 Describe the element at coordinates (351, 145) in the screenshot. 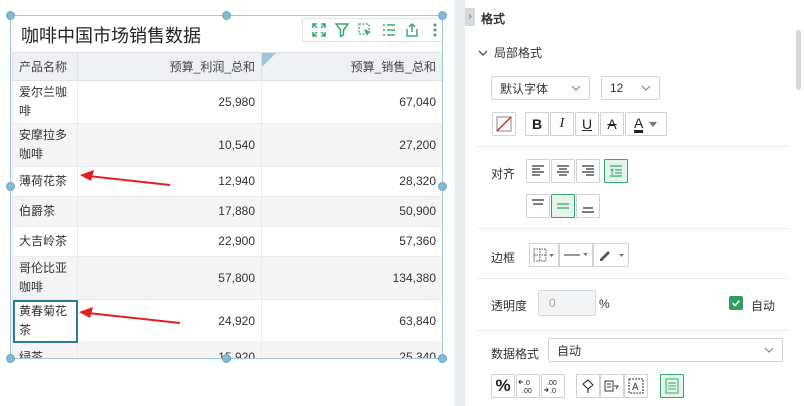

I see `sales-cell: 27,200` at that location.